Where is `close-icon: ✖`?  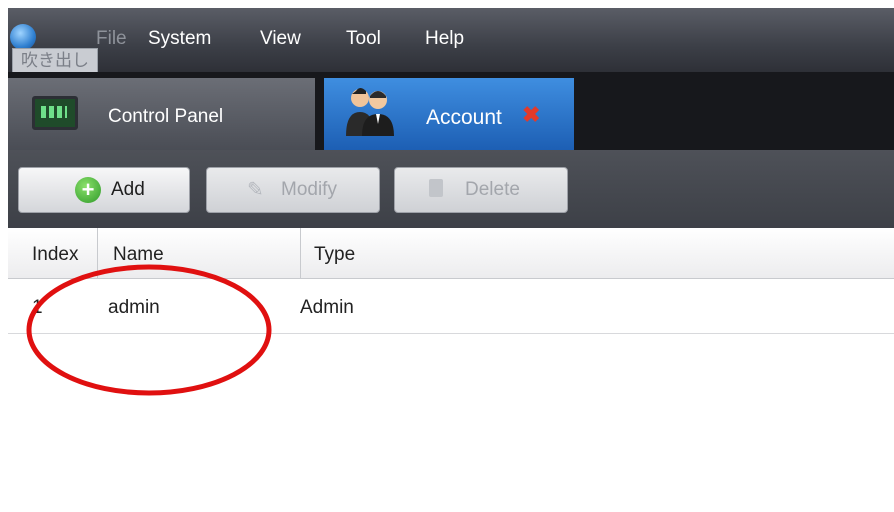
close-icon: ✖ is located at coordinates (531, 115).